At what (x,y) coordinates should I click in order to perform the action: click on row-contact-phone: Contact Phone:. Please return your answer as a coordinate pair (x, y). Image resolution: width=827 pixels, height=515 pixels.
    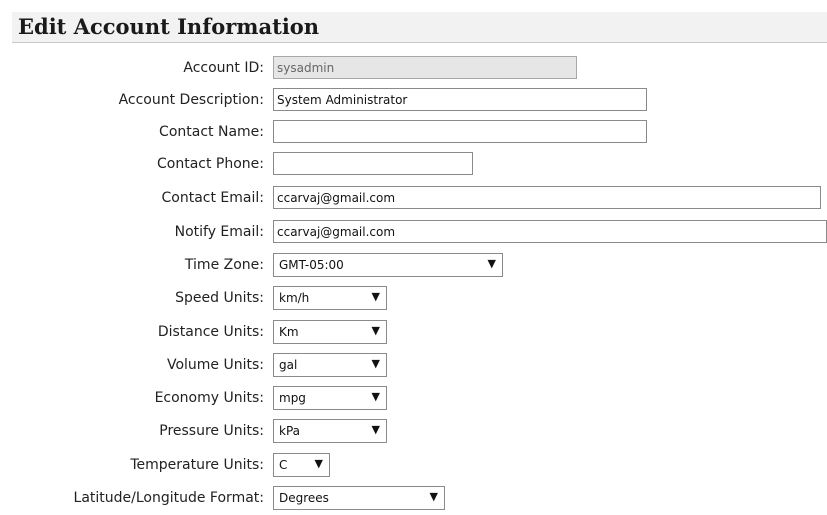
    Looking at the image, I should click on (413, 166).